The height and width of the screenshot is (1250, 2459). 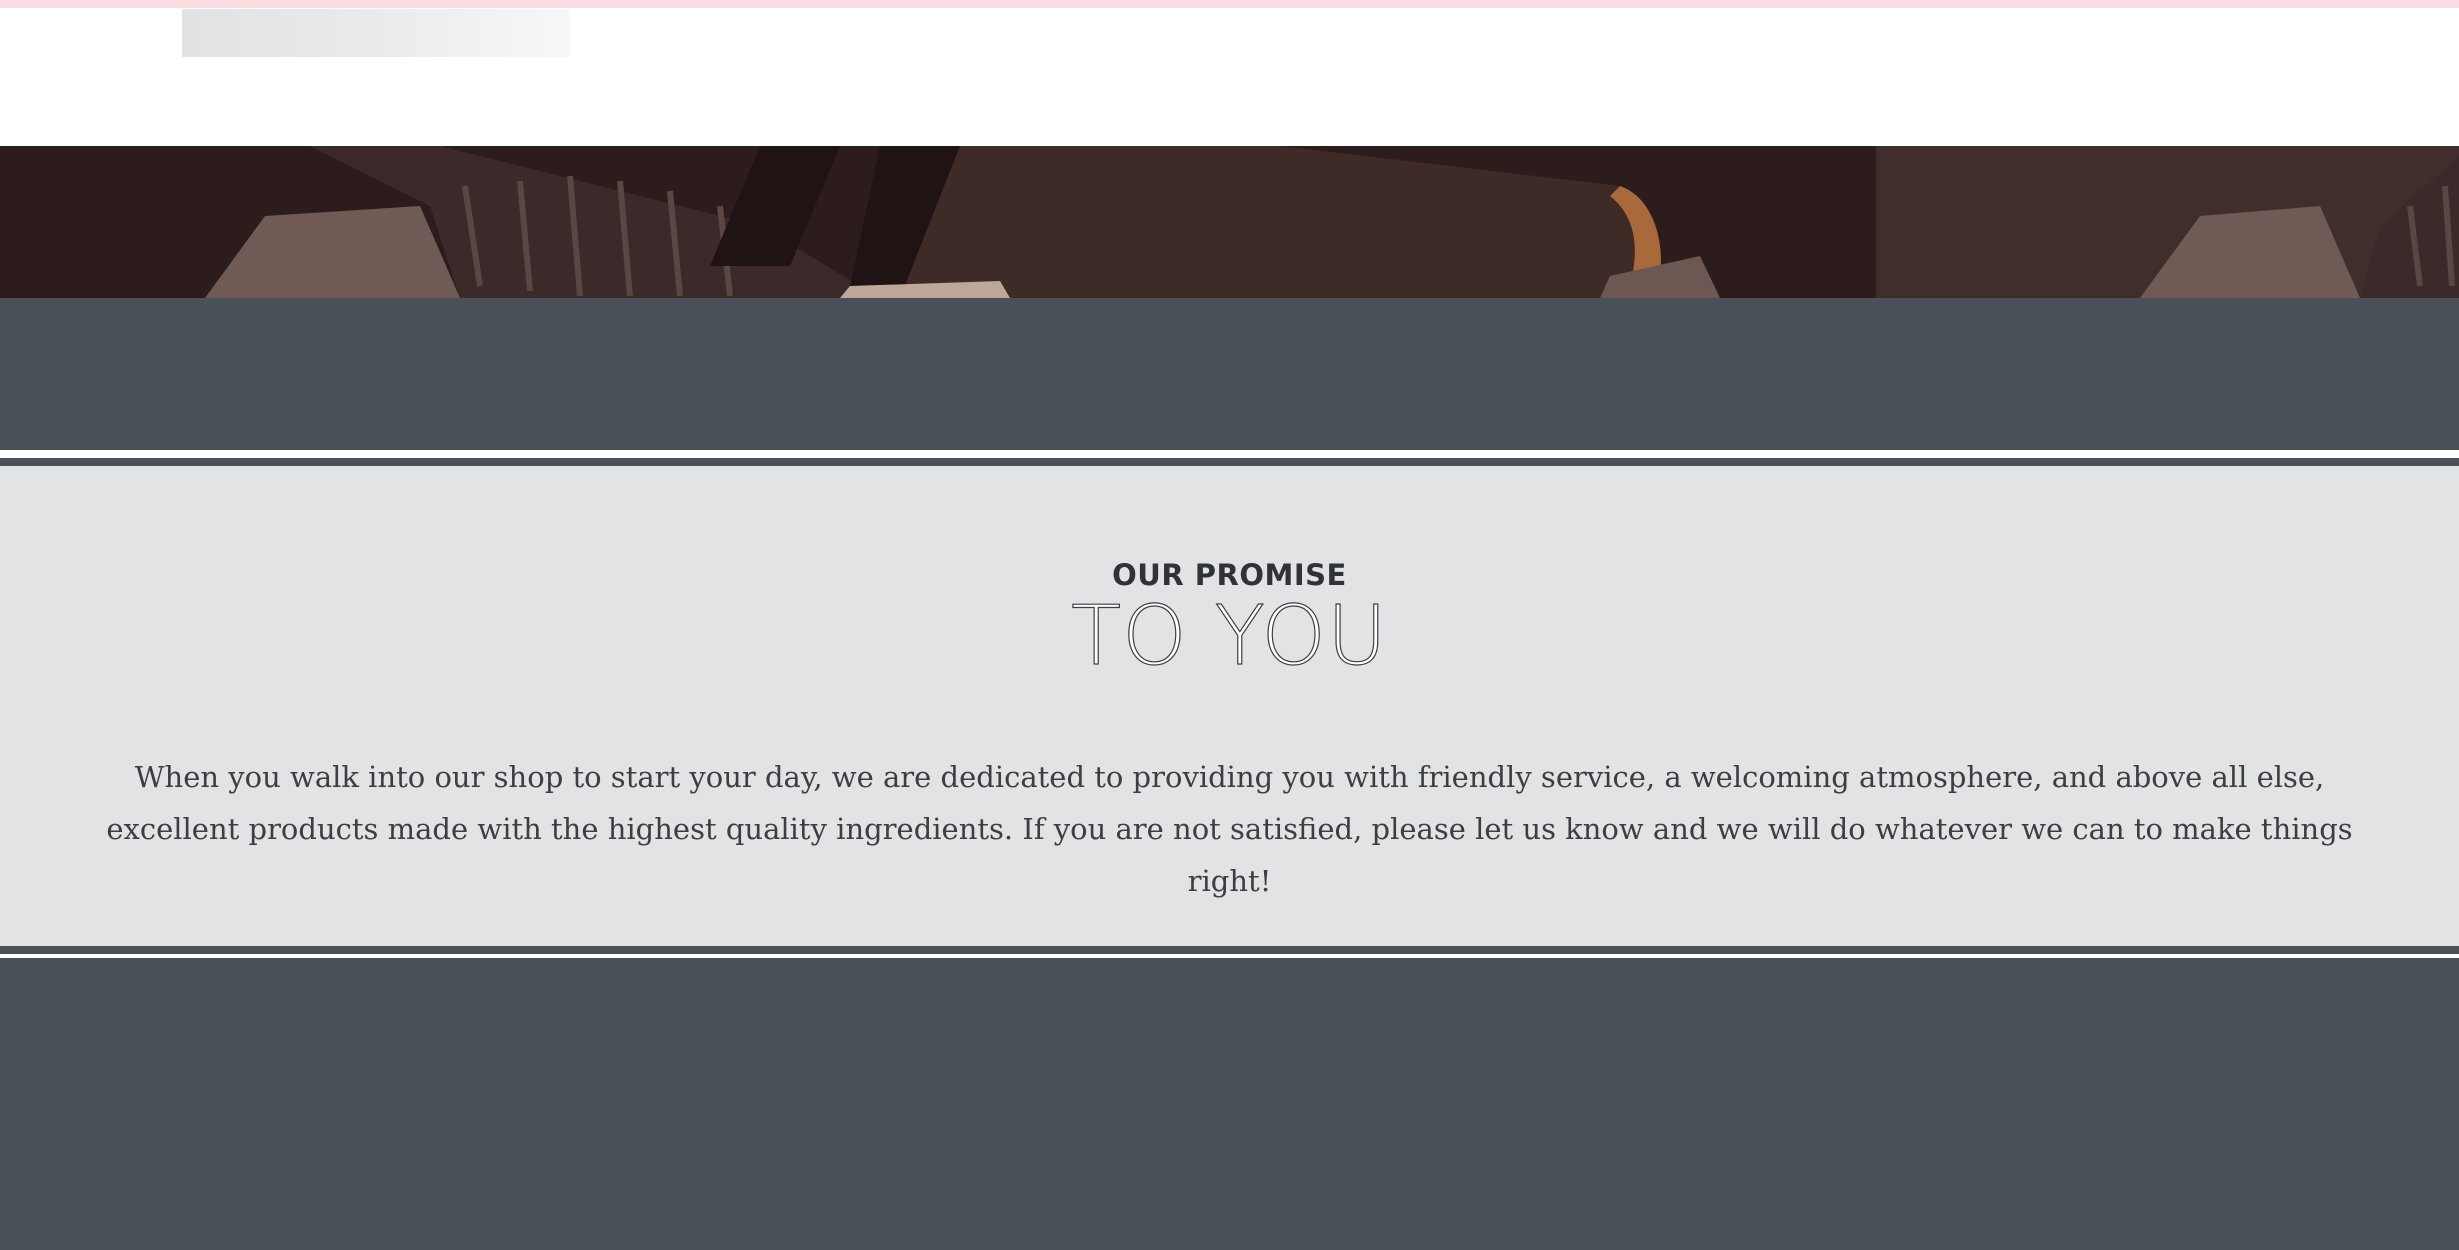 I want to click on logo-placeholder, so click(x=376, y=33).